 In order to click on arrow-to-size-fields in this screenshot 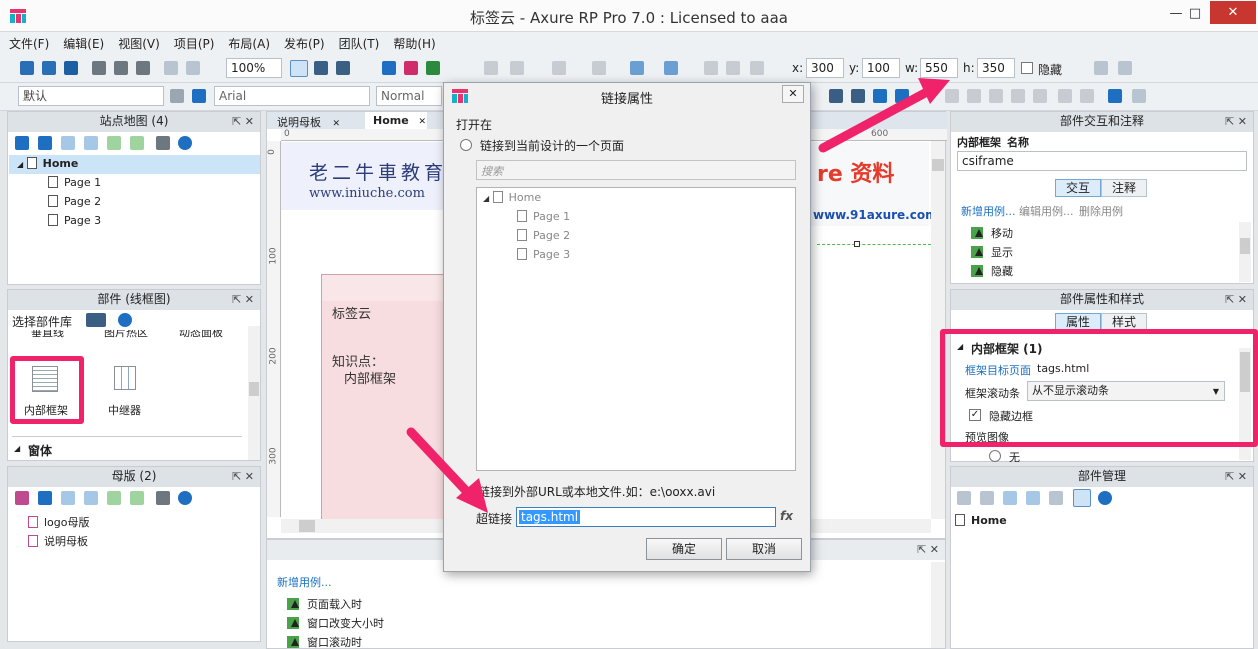, I will do `click(884, 115)`.